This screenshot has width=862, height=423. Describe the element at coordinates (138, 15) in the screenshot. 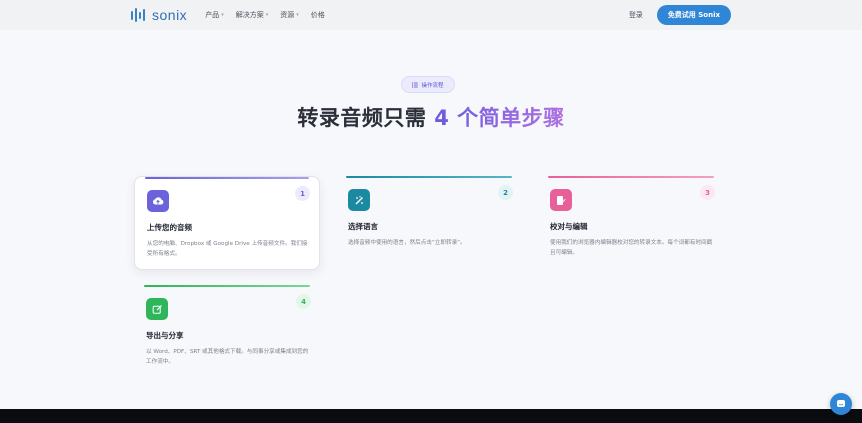

I see `waveform-logo-icon` at that location.